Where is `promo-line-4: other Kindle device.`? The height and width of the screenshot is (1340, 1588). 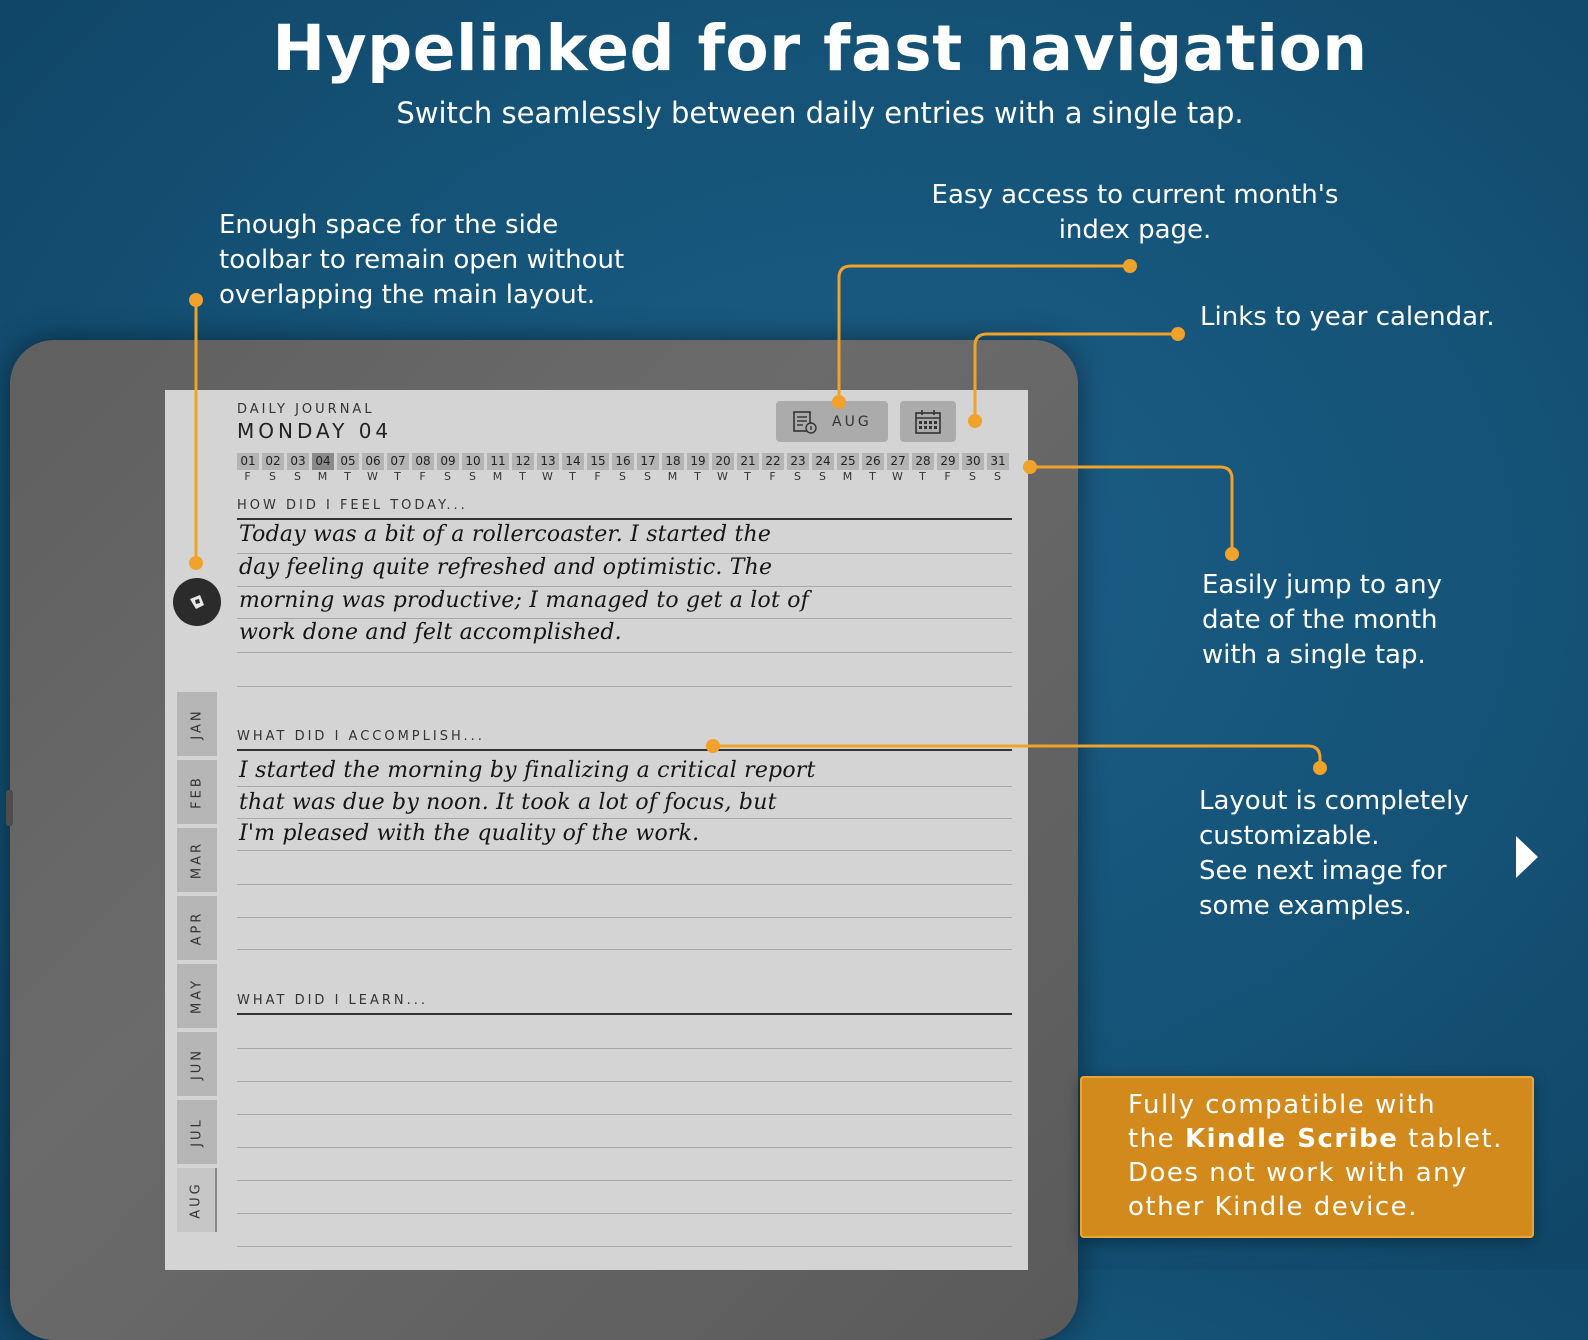 promo-line-4: other Kindle device. is located at coordinates (1273, 1207).